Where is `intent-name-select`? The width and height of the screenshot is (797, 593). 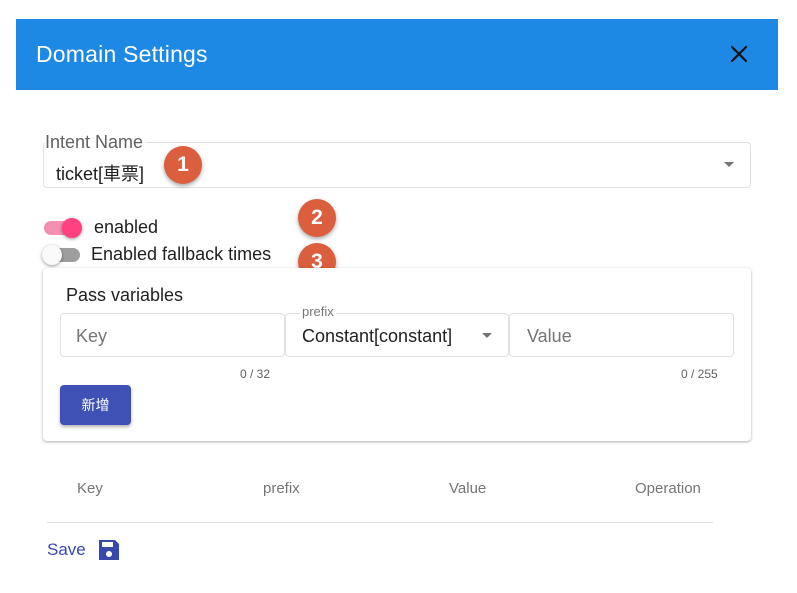 intent-name-select is located at coordinates (397, 165).